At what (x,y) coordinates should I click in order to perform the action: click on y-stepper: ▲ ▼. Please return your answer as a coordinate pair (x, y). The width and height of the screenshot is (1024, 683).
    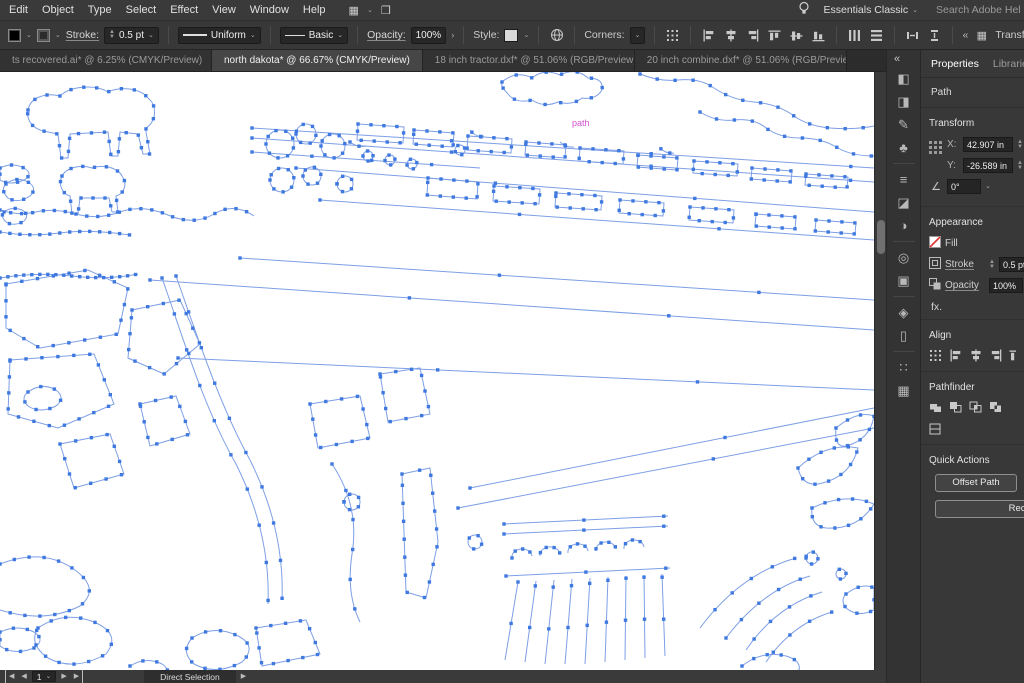
    Looking at the image, I should click on (1020, 165).